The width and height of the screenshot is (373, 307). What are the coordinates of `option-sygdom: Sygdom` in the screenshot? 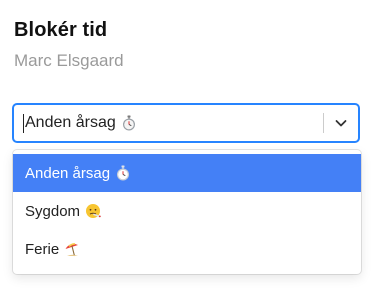 It's located at (187, 211).